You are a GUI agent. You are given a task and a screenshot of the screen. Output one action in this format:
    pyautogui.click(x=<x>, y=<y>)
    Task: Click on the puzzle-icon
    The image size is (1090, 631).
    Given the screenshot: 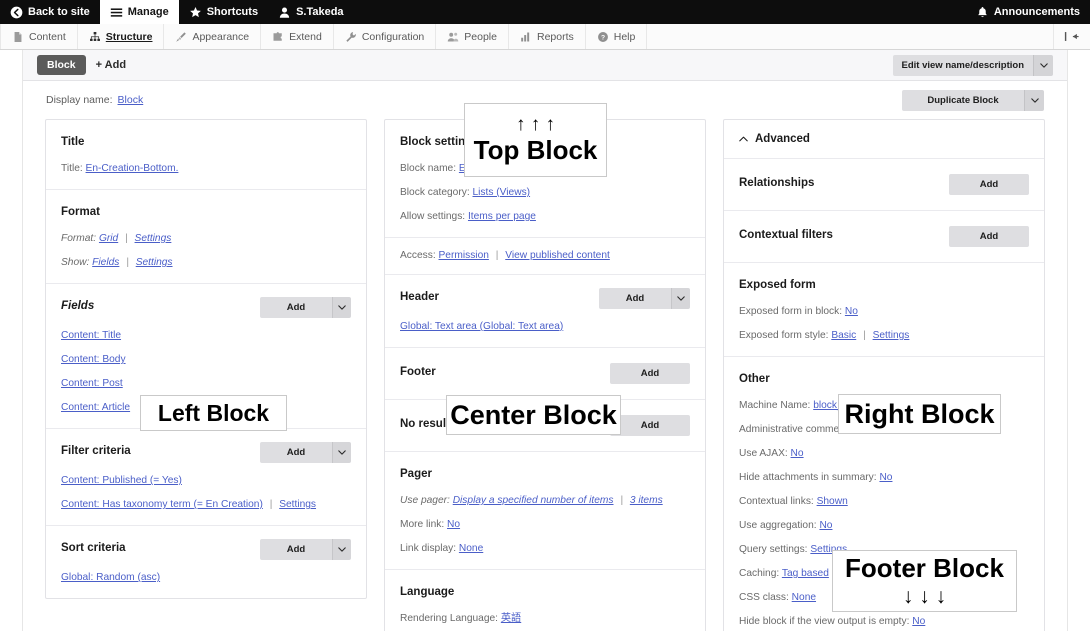 What is the action you would take?
    pyautogui.click(x=278, y=37)
    